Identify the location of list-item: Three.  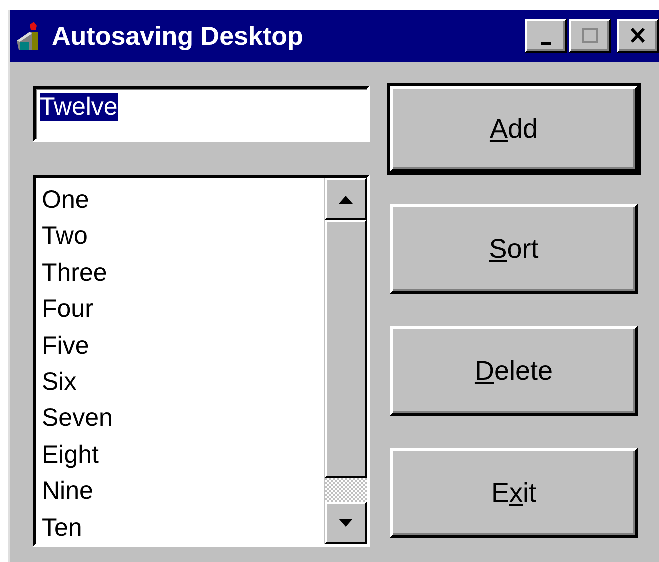
(180, 273).